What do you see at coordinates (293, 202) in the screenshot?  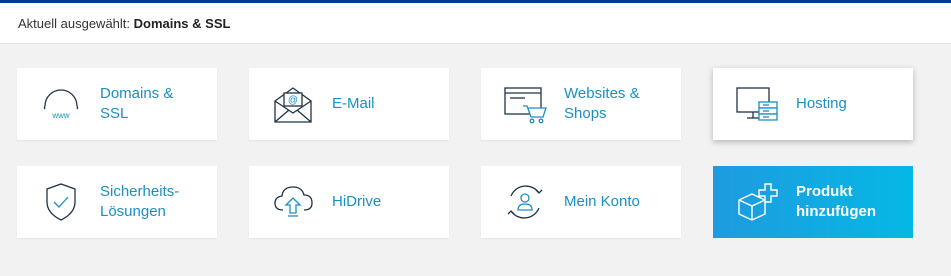 I see `cloud-upload-icon` at bounding box center [293, 202].